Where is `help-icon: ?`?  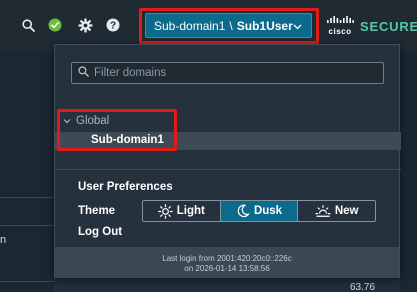
help-icon: ? is located at coordinates (113, 25).